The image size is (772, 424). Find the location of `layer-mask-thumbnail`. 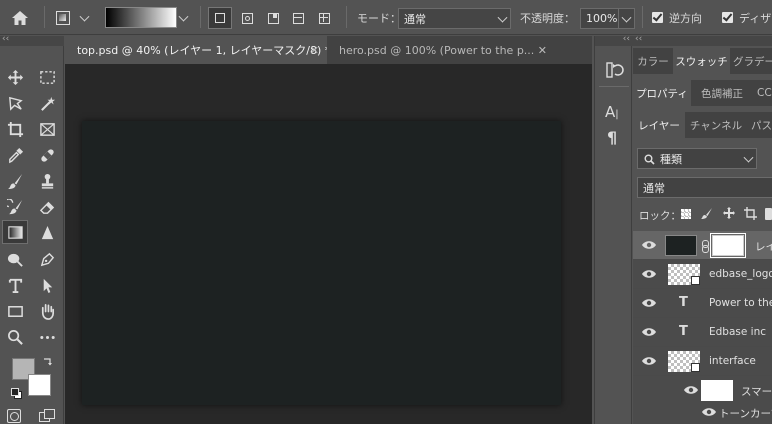

layer-mask-thumbnail is located at coordinates (728, 245).